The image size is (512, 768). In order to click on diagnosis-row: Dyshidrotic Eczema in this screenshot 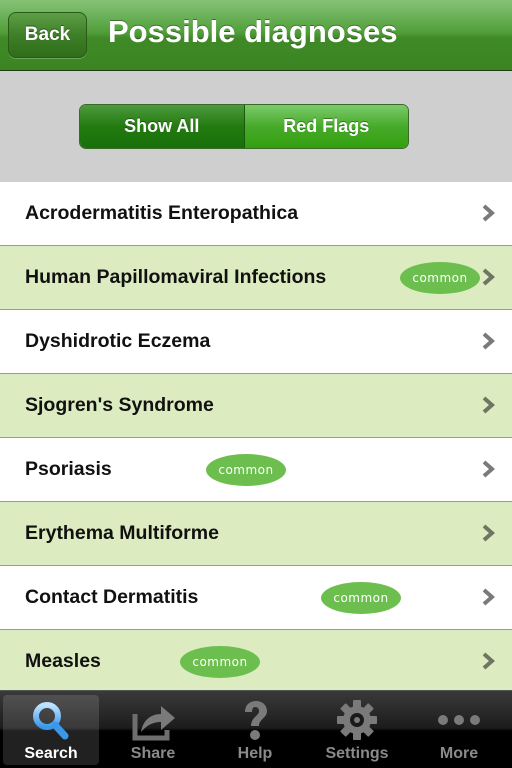, I will do `click(256, 342)`.